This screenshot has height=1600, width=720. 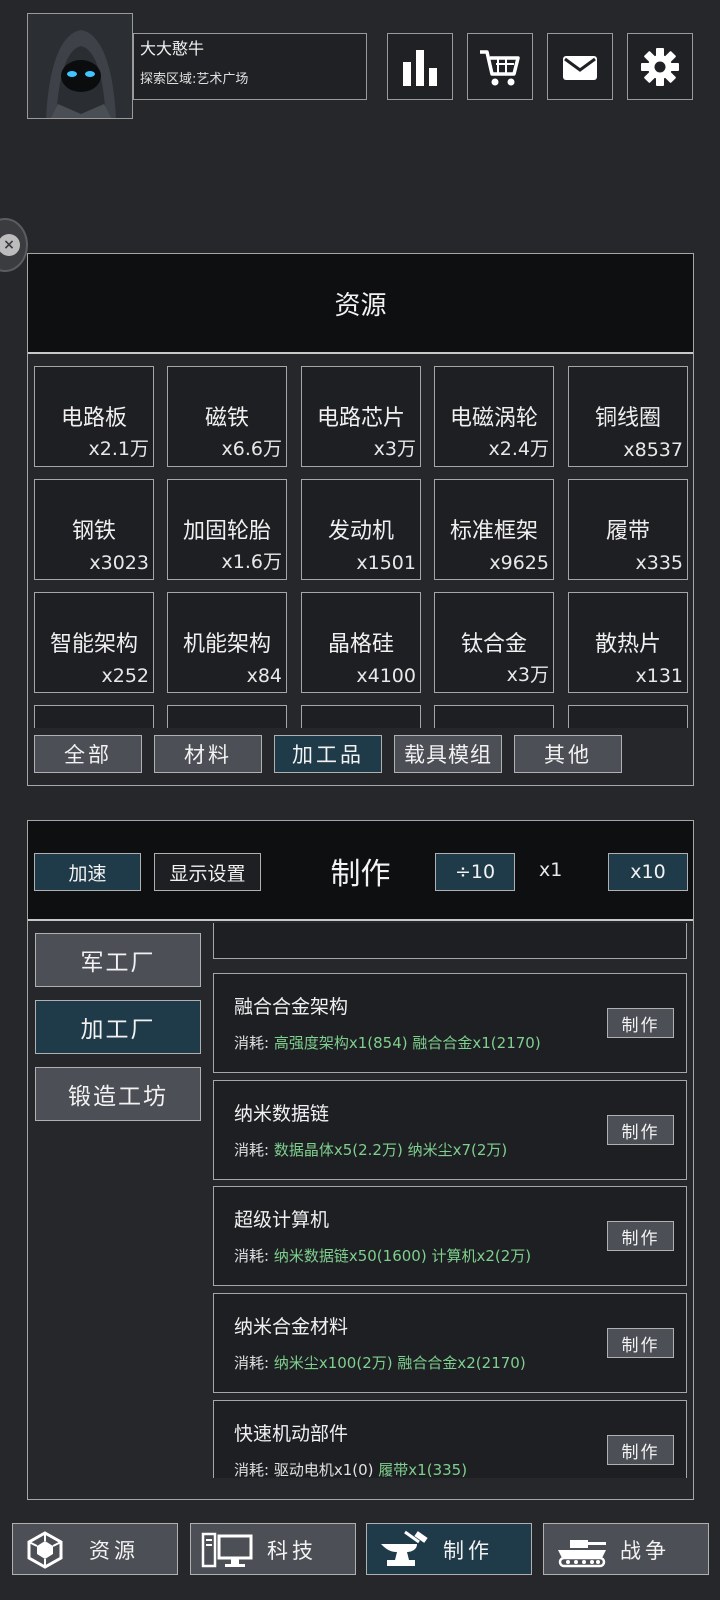 What do you see at coordinates (645, 1551) in the screenshot?
I see `nav-label: 战争` at bounding box center [645, 1551].